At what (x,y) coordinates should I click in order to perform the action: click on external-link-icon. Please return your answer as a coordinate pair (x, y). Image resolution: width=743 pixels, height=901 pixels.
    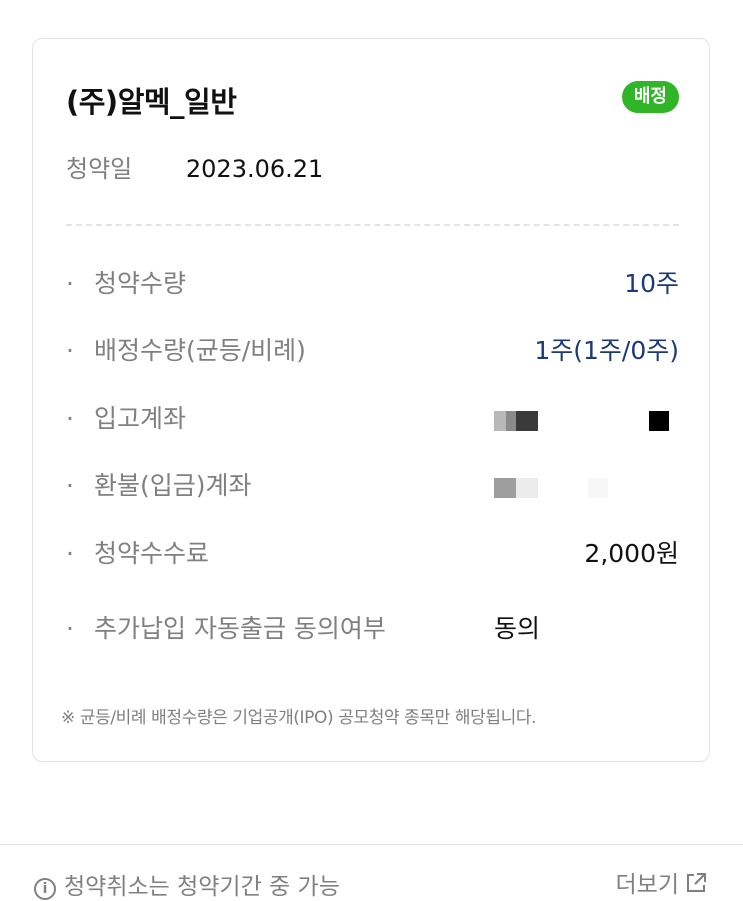
    Looking at the image, I should click on (696, 886).